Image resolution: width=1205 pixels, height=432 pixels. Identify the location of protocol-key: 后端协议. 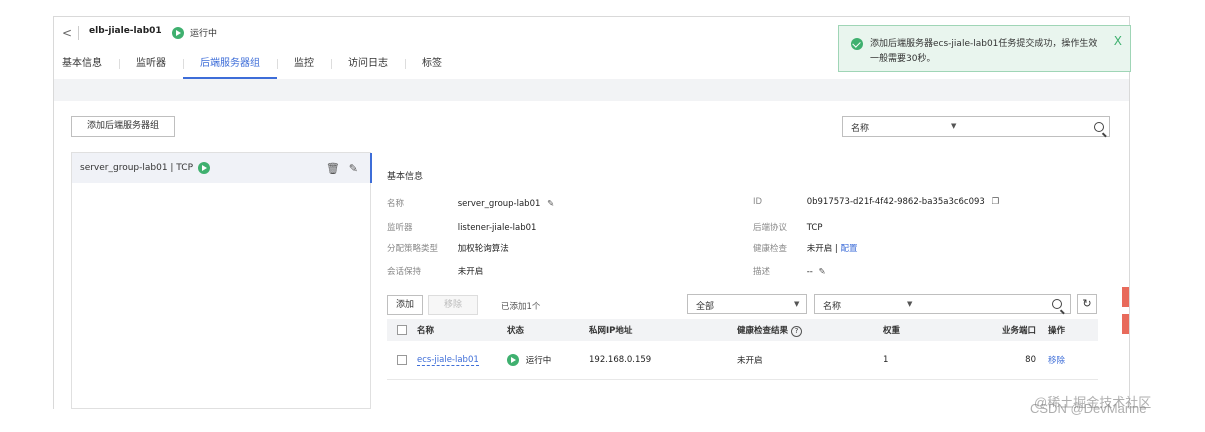
(770, 228).